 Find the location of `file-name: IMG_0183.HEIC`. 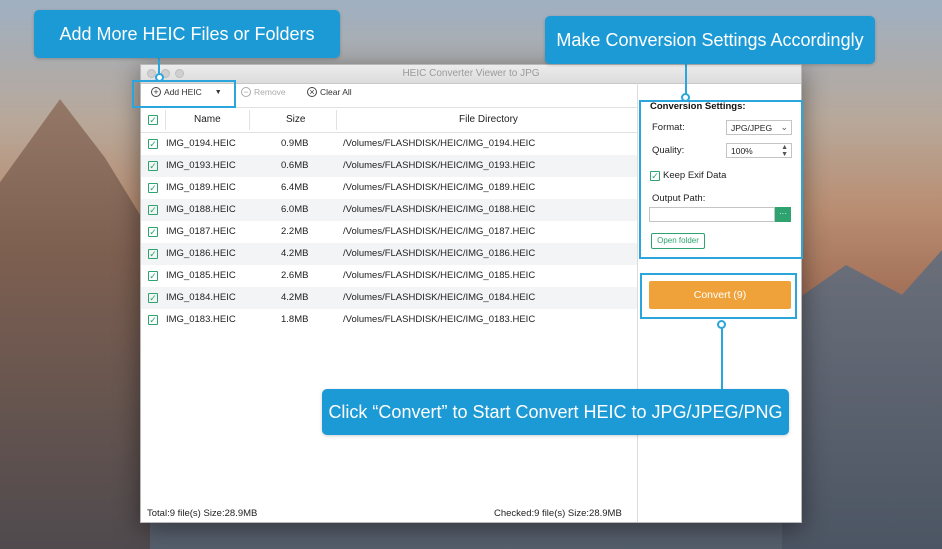

file-name: IMG_0183.HEIC is located at coordinates (201, 319).